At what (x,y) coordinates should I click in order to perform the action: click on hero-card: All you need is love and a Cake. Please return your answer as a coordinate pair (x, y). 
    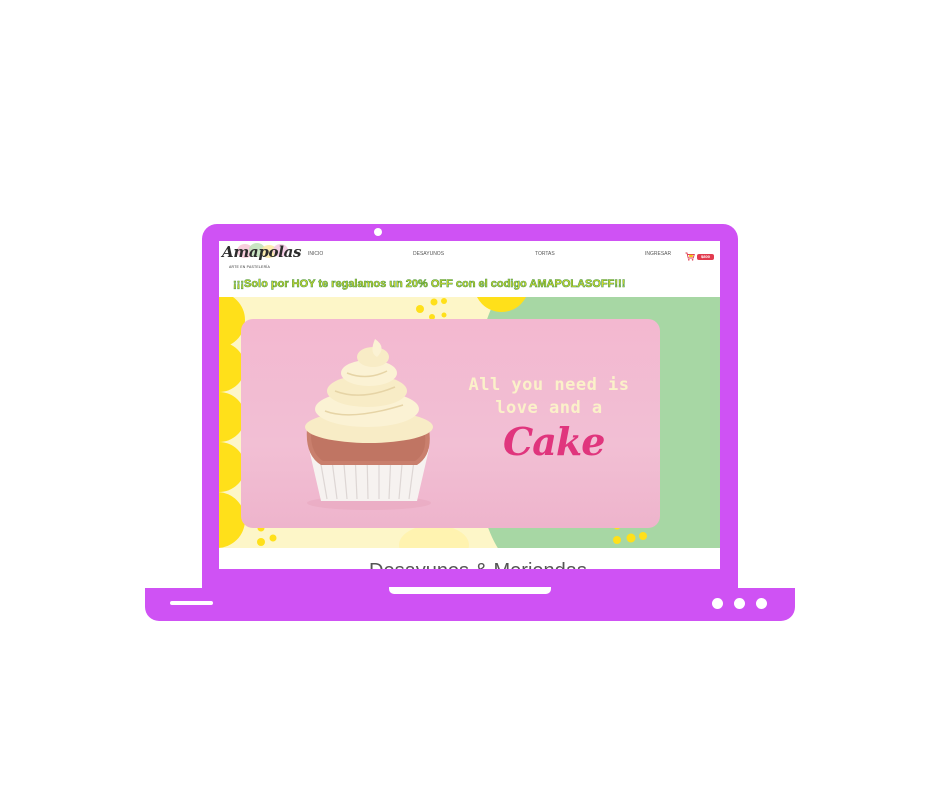
    Looking at the image, I should click on (450, 423).